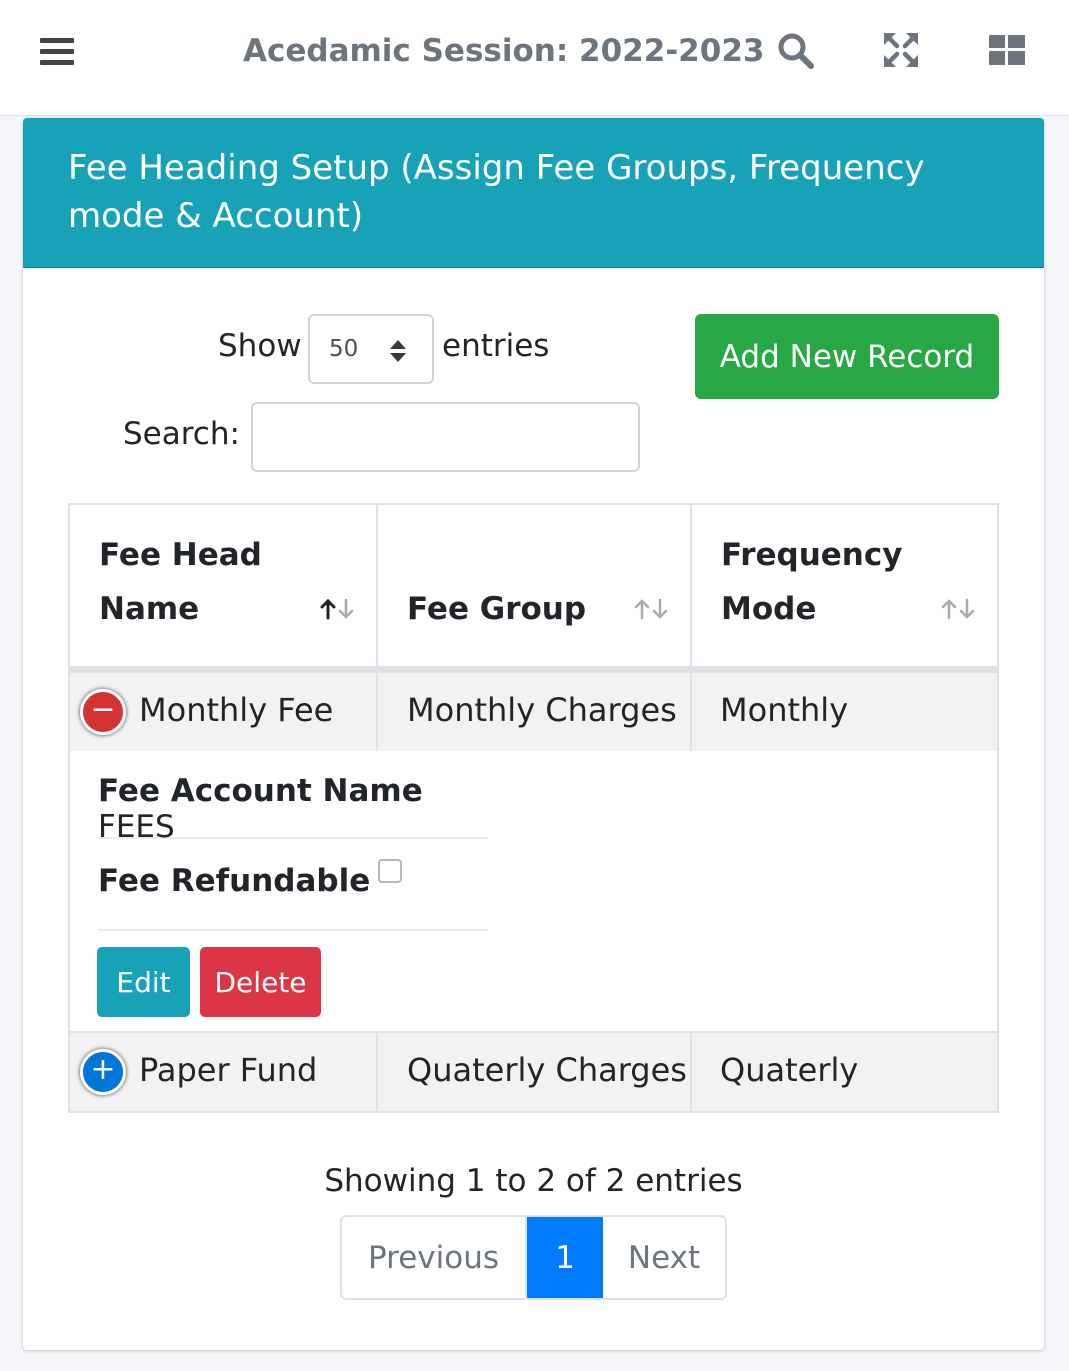  Describe the element at coordinates (181, 434) in the screenshot. I see `search-label: Search:` at that location.